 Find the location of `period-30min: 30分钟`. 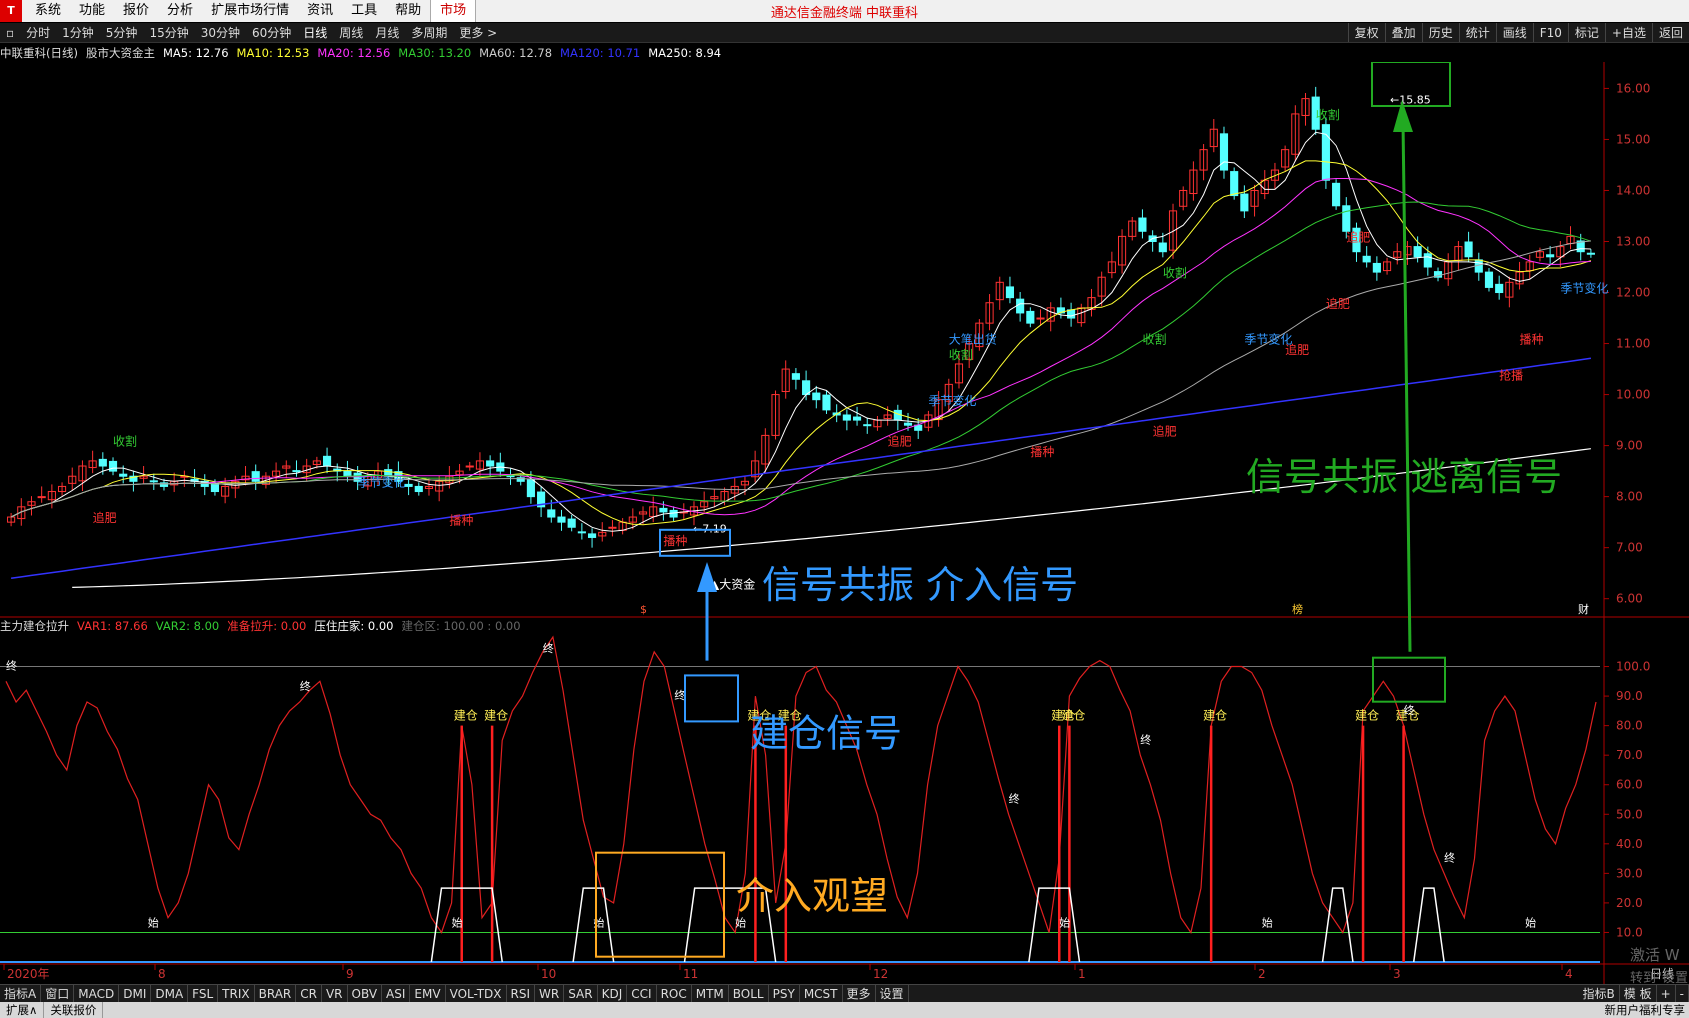

period-30min: 30分钟 is located at coordinates (220, 32).